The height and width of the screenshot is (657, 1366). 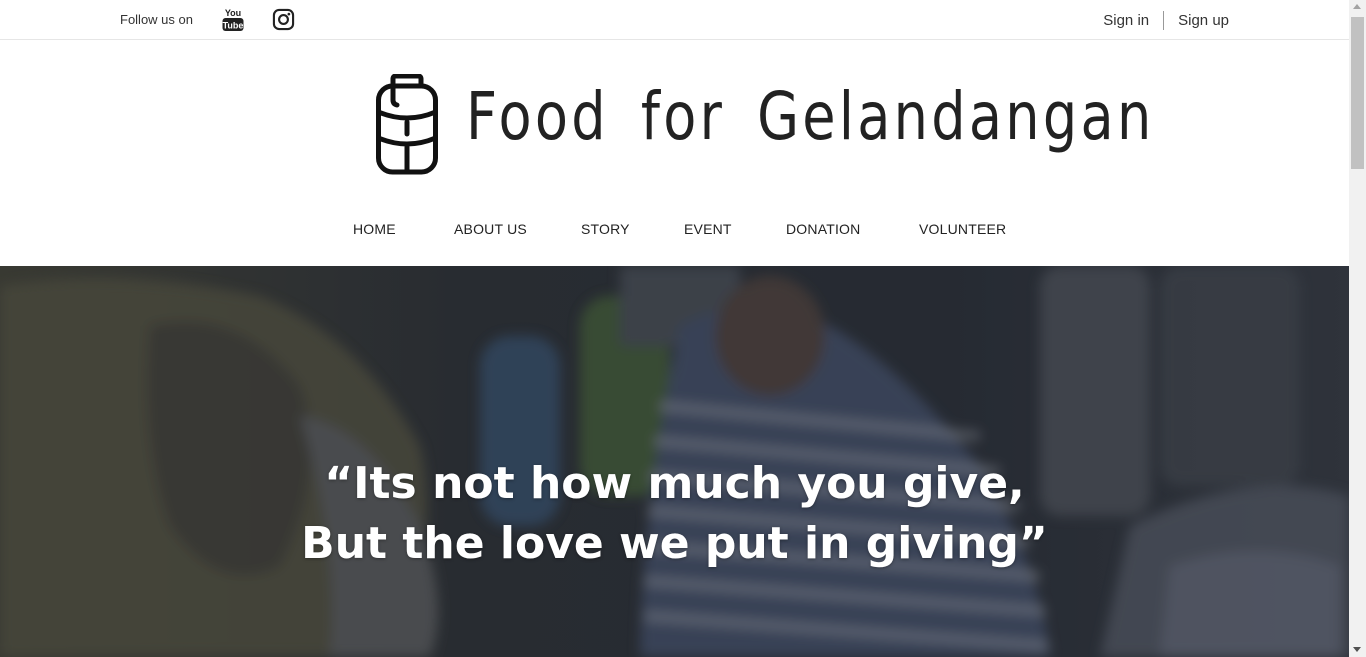 I want to click on page-scrollbar, so click(x=1357, y=328).